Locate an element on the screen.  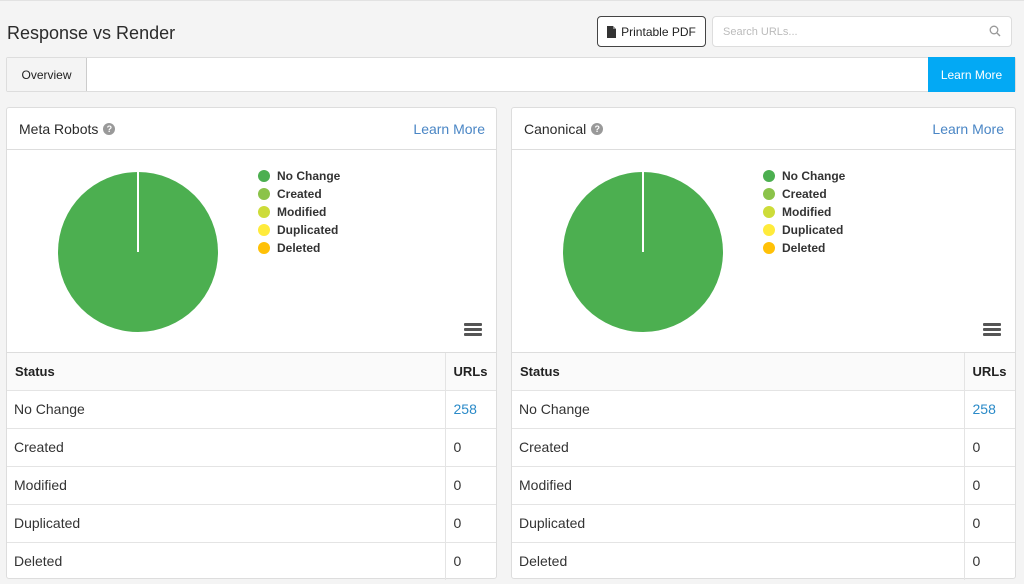
tab-overview: Overview is located at coordinates (47, 74).